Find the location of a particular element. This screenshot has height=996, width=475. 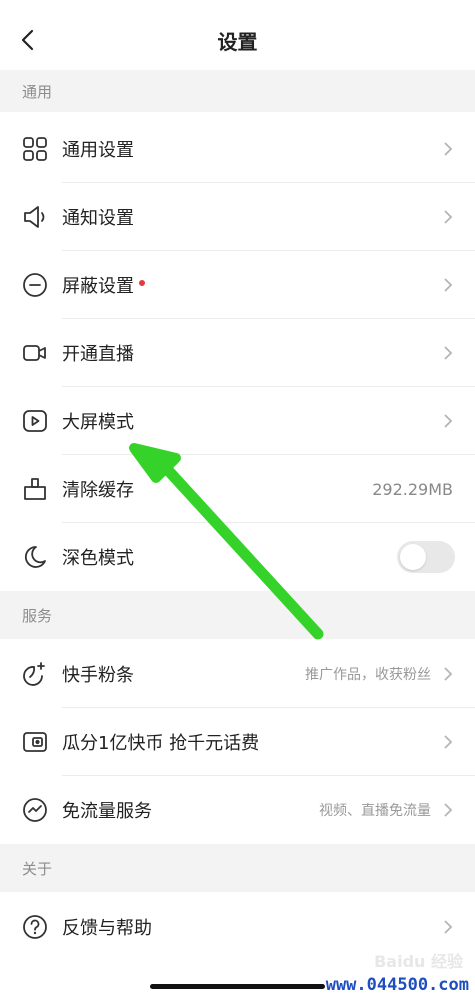

cache-size: 292.29MB is located at coordinates (412, 489).